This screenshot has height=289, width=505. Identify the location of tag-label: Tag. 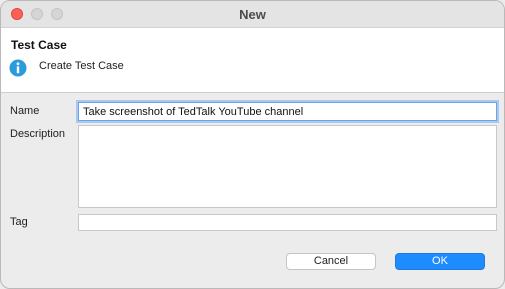
(19, 222).